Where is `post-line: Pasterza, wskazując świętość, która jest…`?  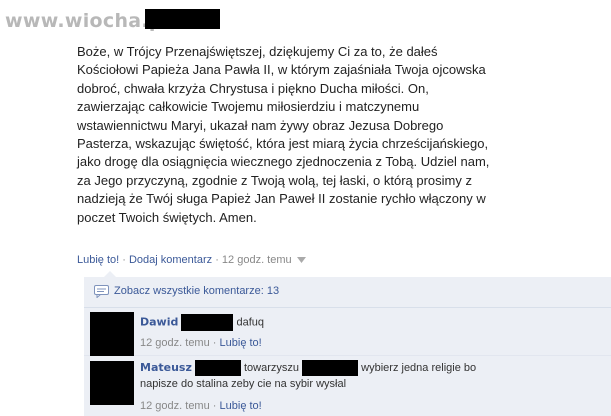
post-line: Pasterza, wskazując świętość, która jest… is located at coordinates (283, 144).